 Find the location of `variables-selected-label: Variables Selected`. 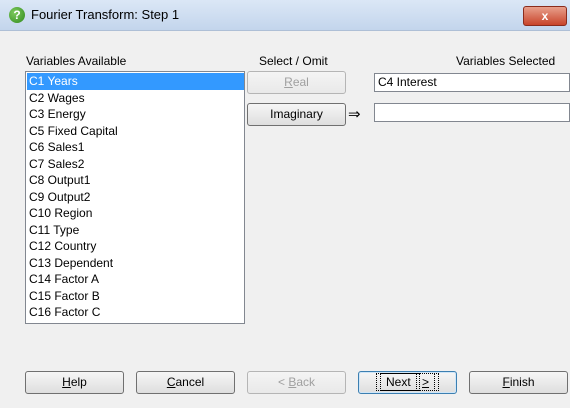

variables-selected-label: Variables Selected is located at coordinates (506, 61).